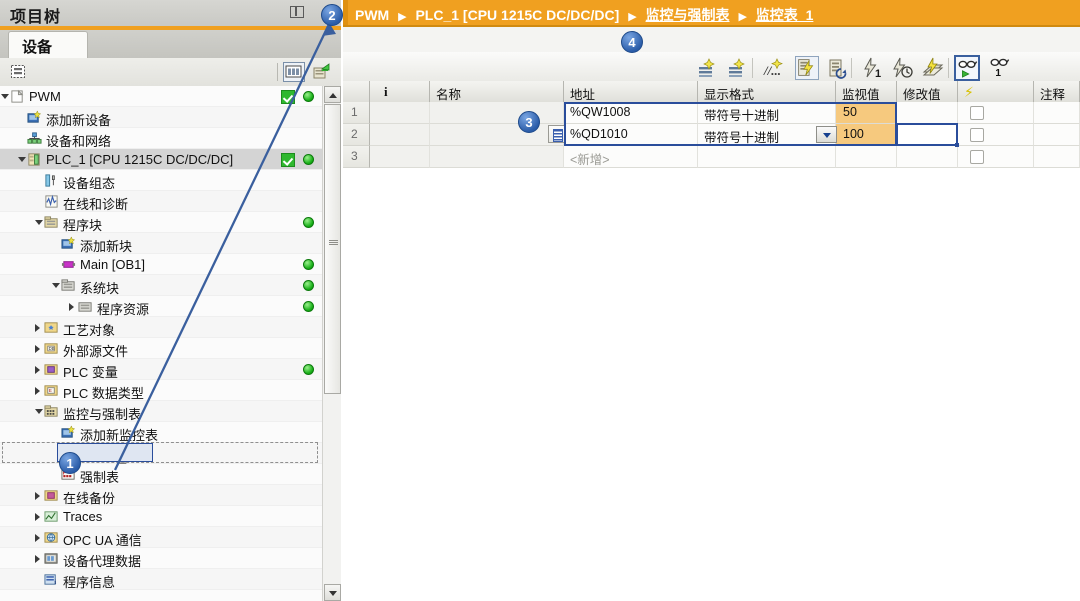 Image resolution: width=1080 pixels, height=601 pixels. I want to click on cell-address: %QD1010, so click(631, 135).